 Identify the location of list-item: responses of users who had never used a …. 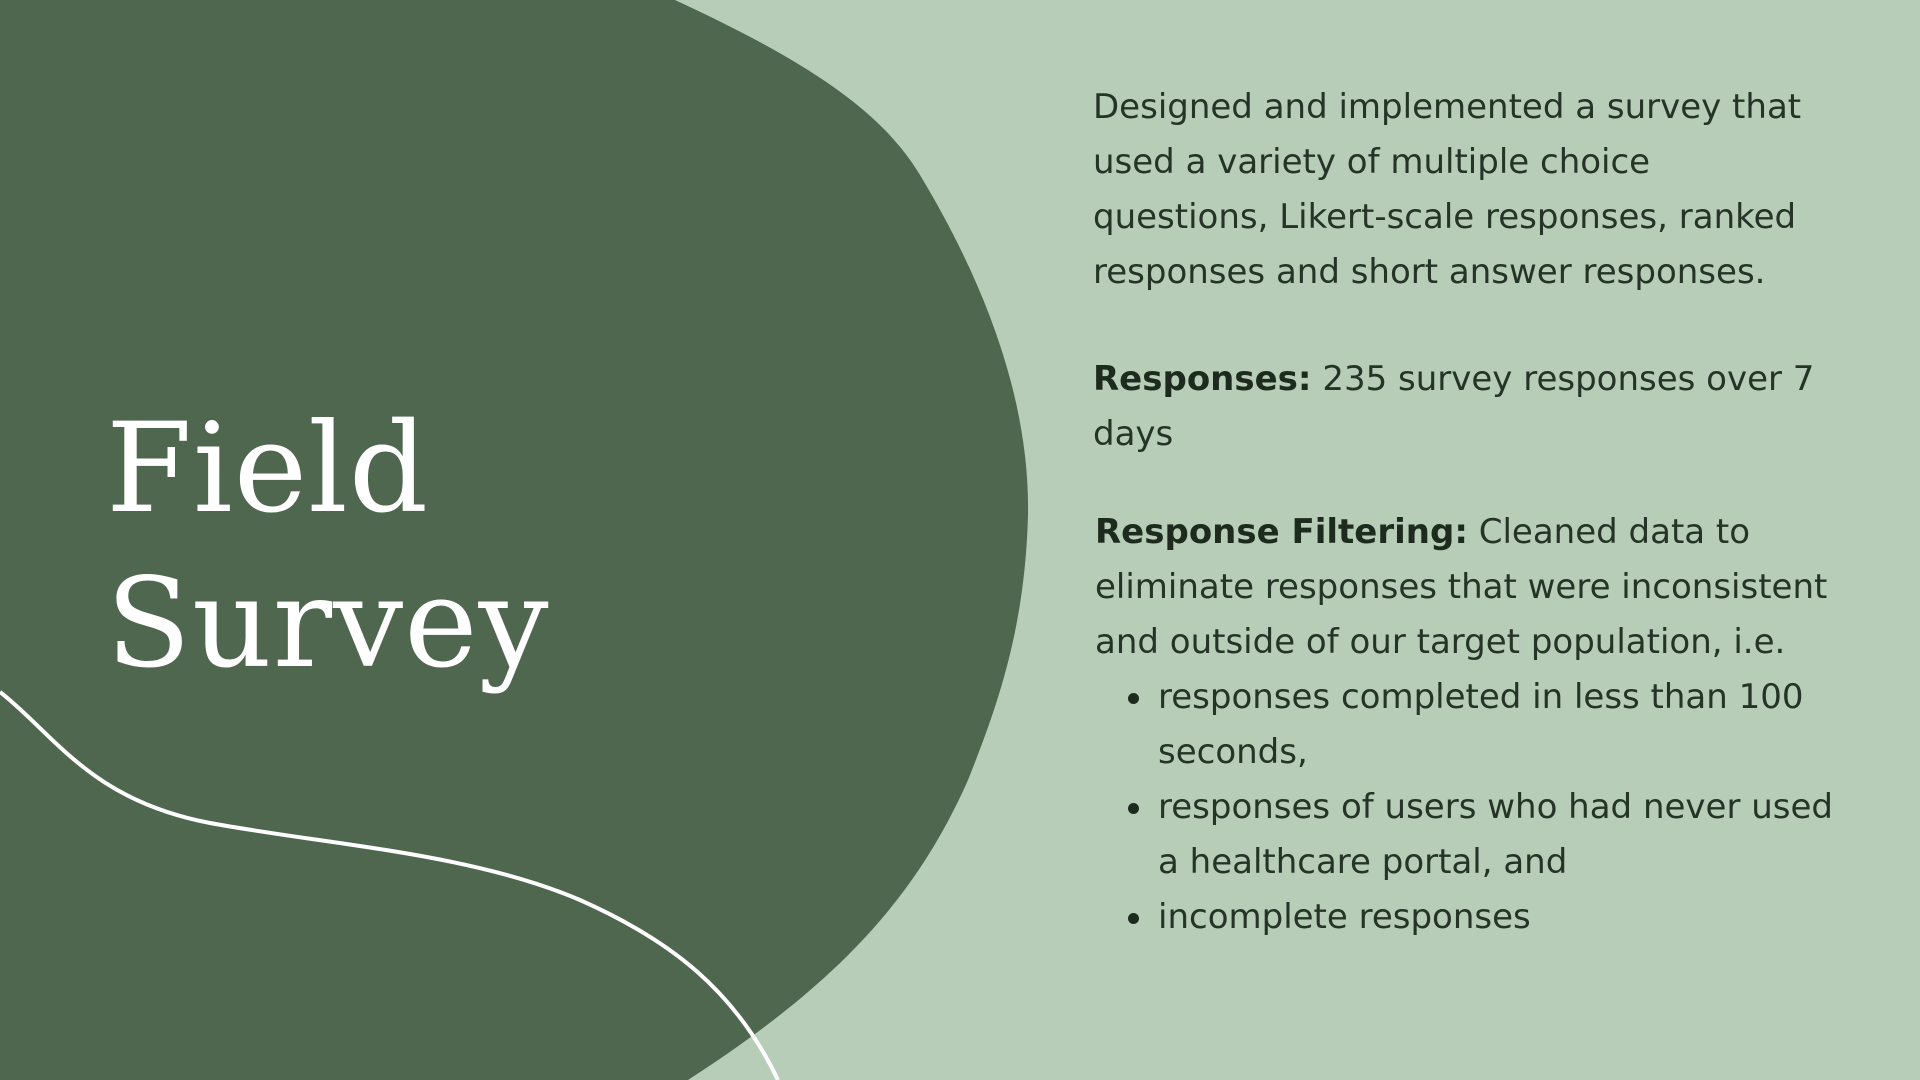
(1480, 835).